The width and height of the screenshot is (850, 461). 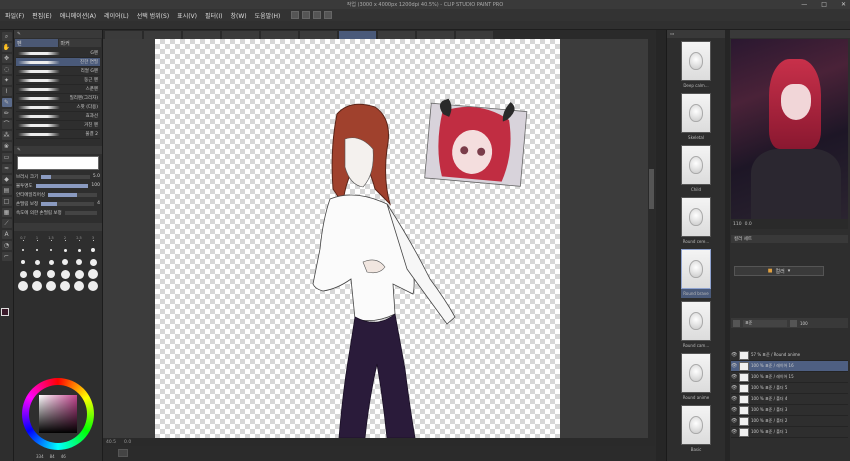 What do you see at coordinates (23, 238) in the screenshot?
I see `brush-size-option: 0.7` at bounding box center [23, 238].